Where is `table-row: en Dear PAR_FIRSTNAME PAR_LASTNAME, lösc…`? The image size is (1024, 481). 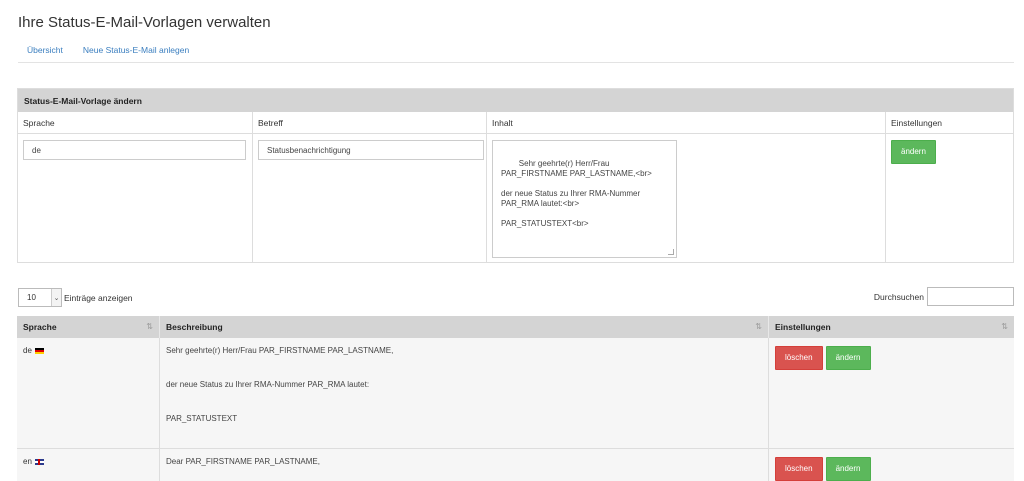
table-row: en Dear PAR_FIRSTNAME PAR_LASTNAME, lösc… is located at coordinates (515, 465).